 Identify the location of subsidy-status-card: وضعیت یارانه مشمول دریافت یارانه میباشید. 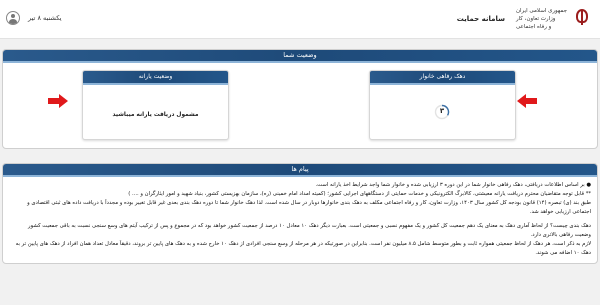
(155, 105).